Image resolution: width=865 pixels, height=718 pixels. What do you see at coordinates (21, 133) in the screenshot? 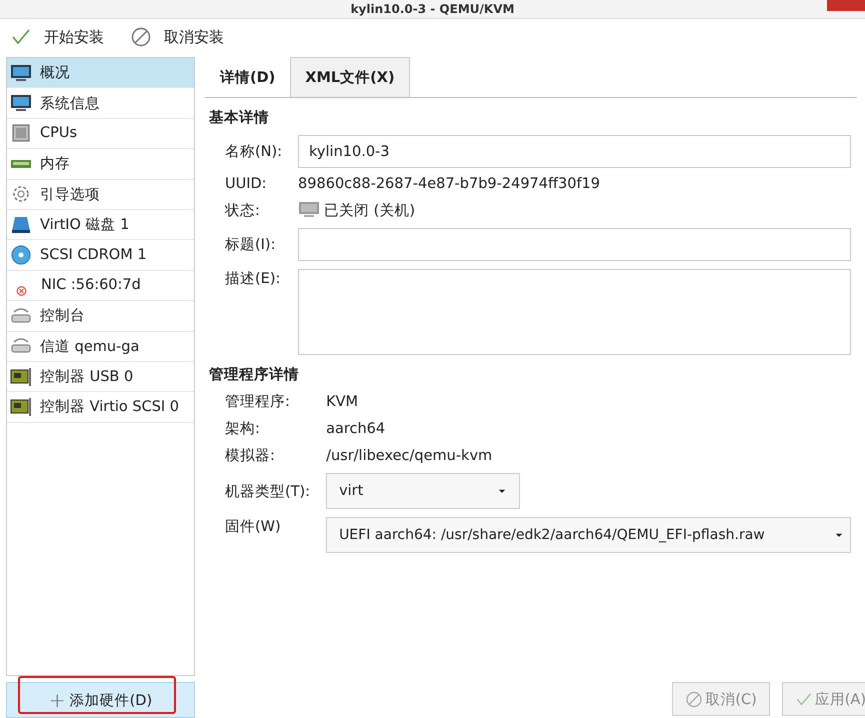
I see `chip-icon` at bounding box center [21, 133].